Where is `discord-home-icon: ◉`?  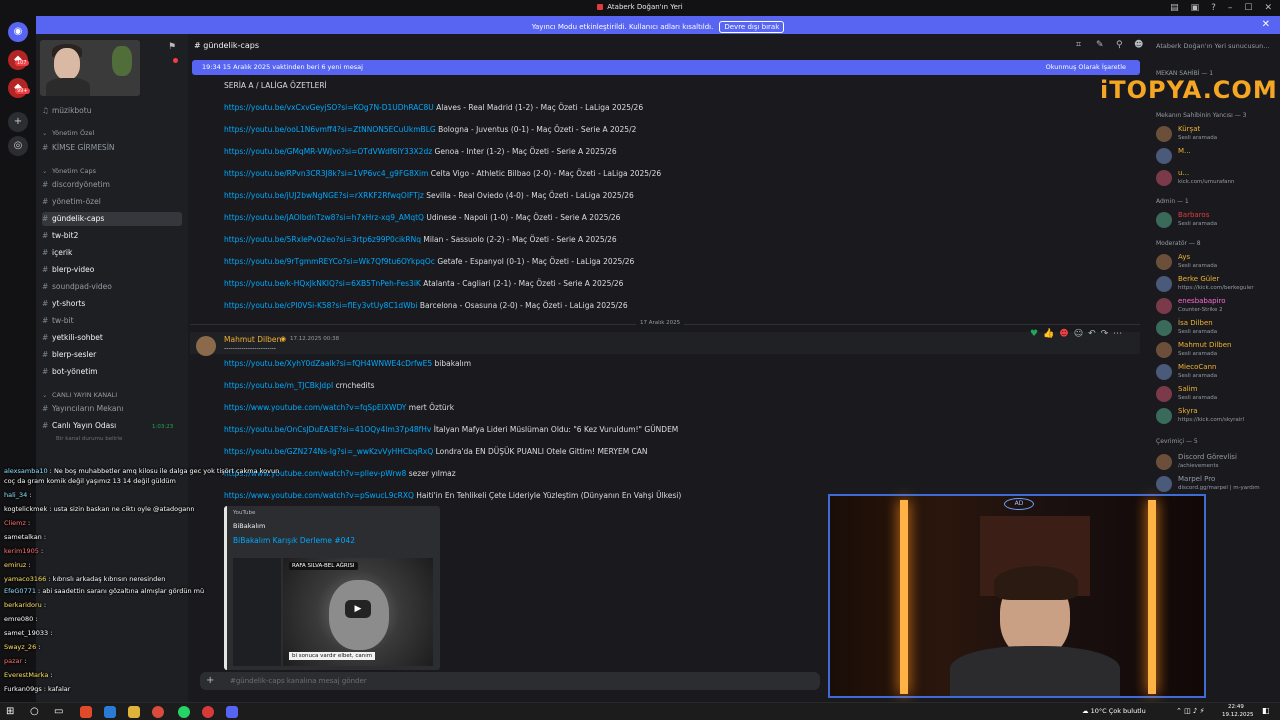
discord-home-icon: ◉ is located at coordinates (18, 32).